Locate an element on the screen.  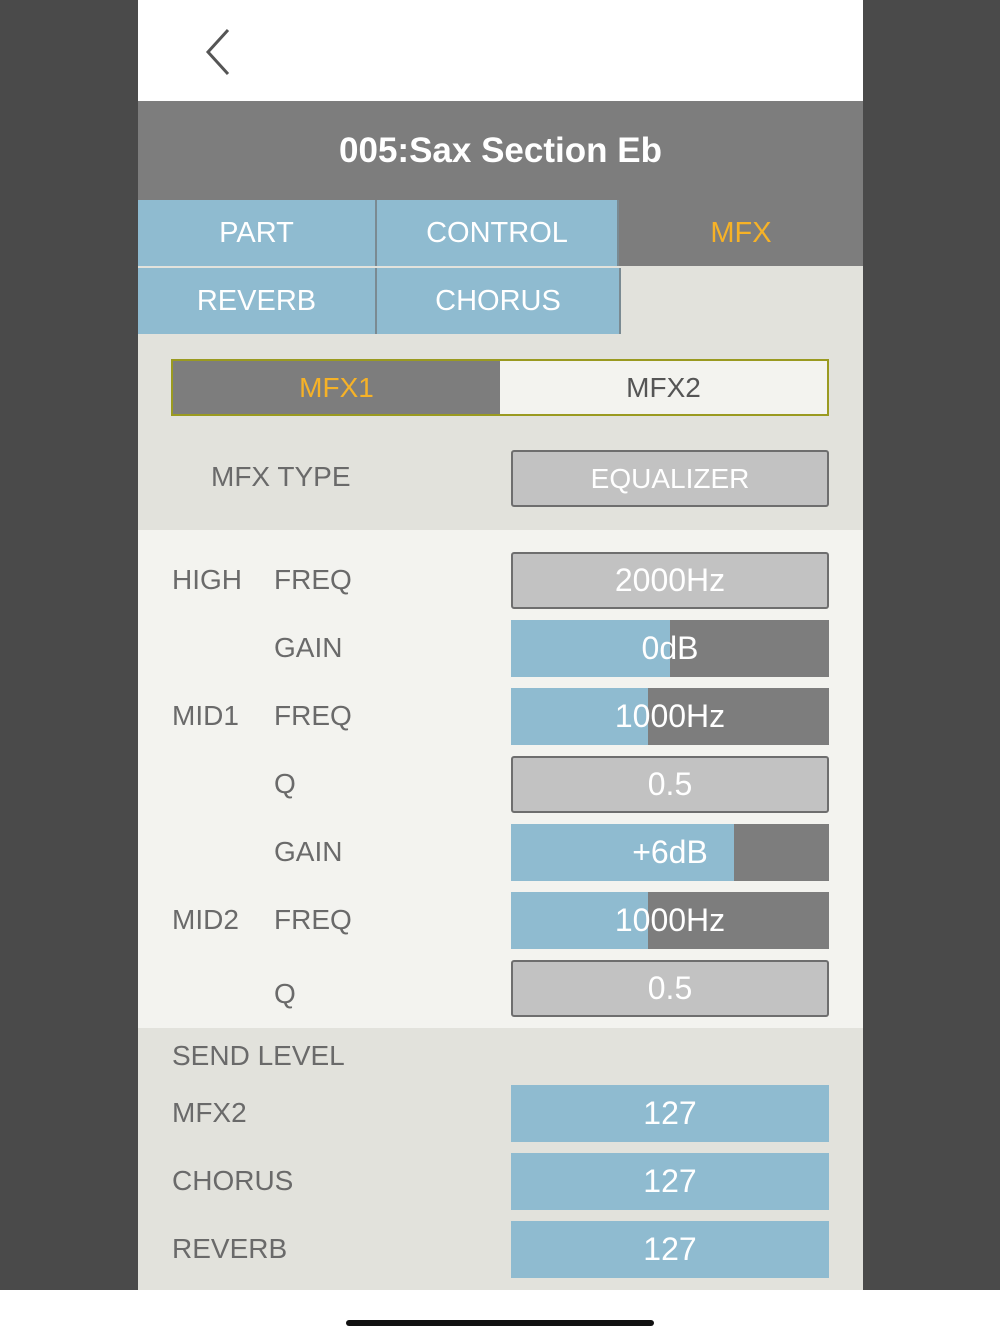
mfx-selector: MFX1 MFX2 is located at coordinates (500, 387).